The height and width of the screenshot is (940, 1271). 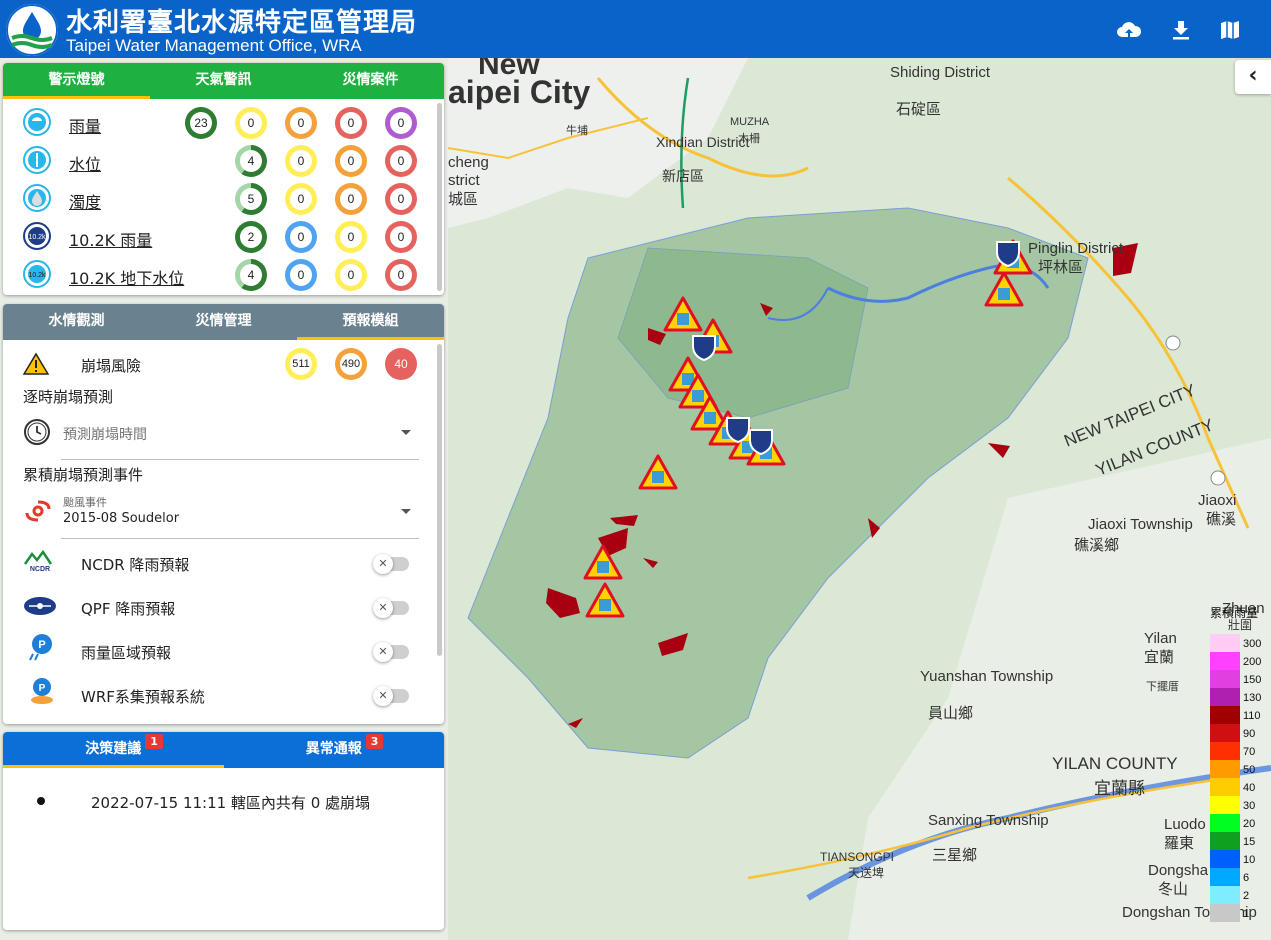 I want to click on 10-2k-rain-icon: 10.2k, so click(x=37, y=236).